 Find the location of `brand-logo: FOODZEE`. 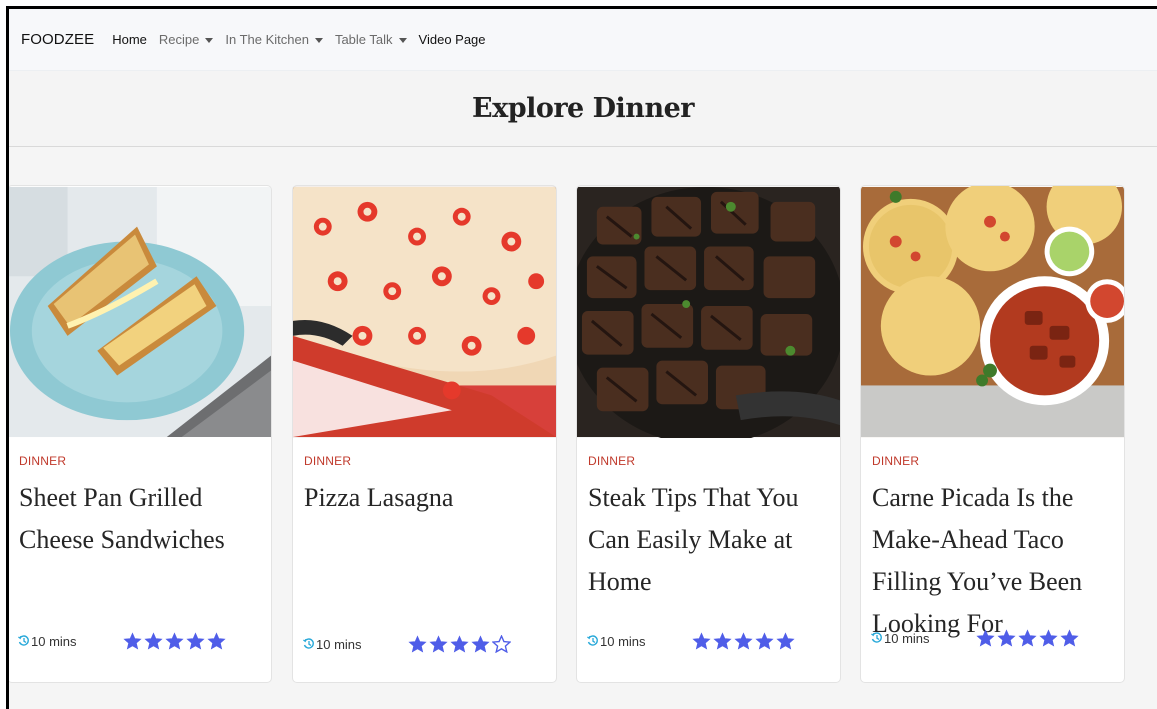

brand-logo: FOODZEE is located at coordinates (57, 39).